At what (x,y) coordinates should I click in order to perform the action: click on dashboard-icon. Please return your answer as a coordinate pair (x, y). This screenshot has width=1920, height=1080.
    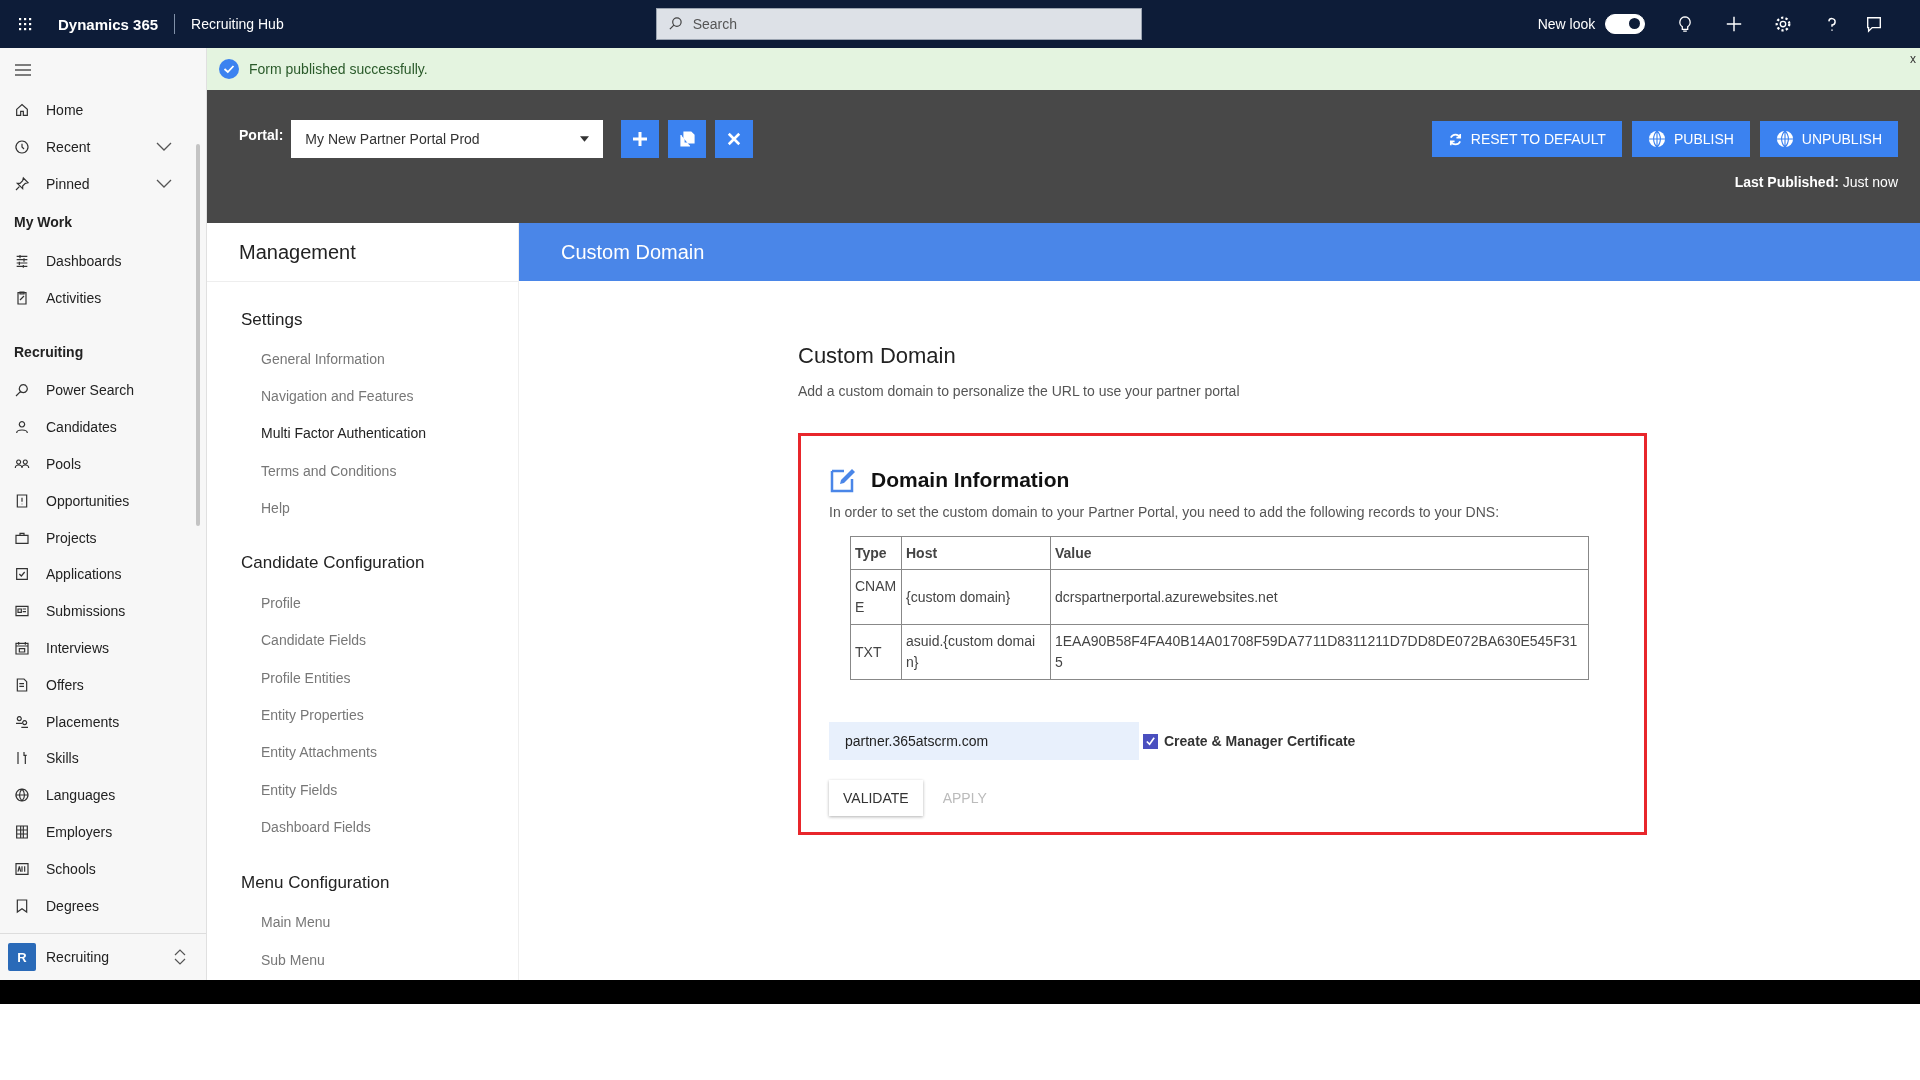
    Looking at the image, I should click on (22, 260).